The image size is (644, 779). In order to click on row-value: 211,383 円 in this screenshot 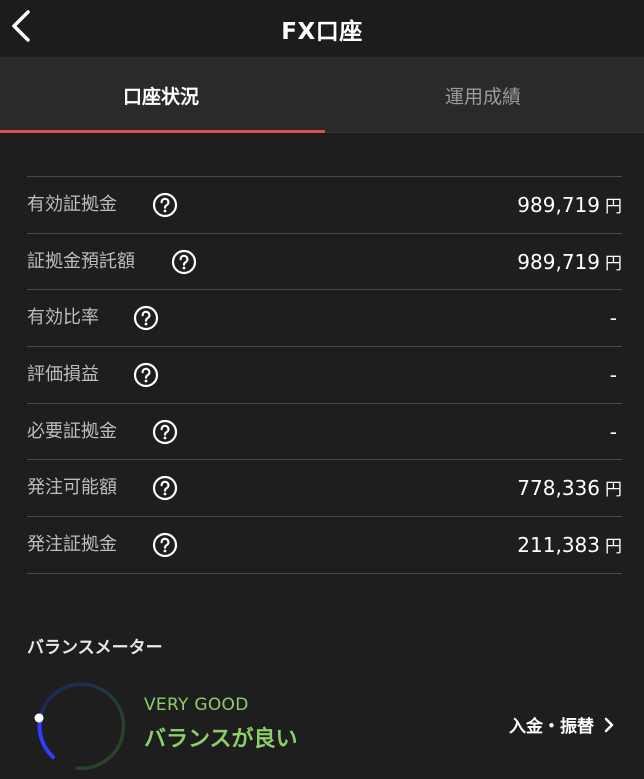, I will do `click(569, 545)`.